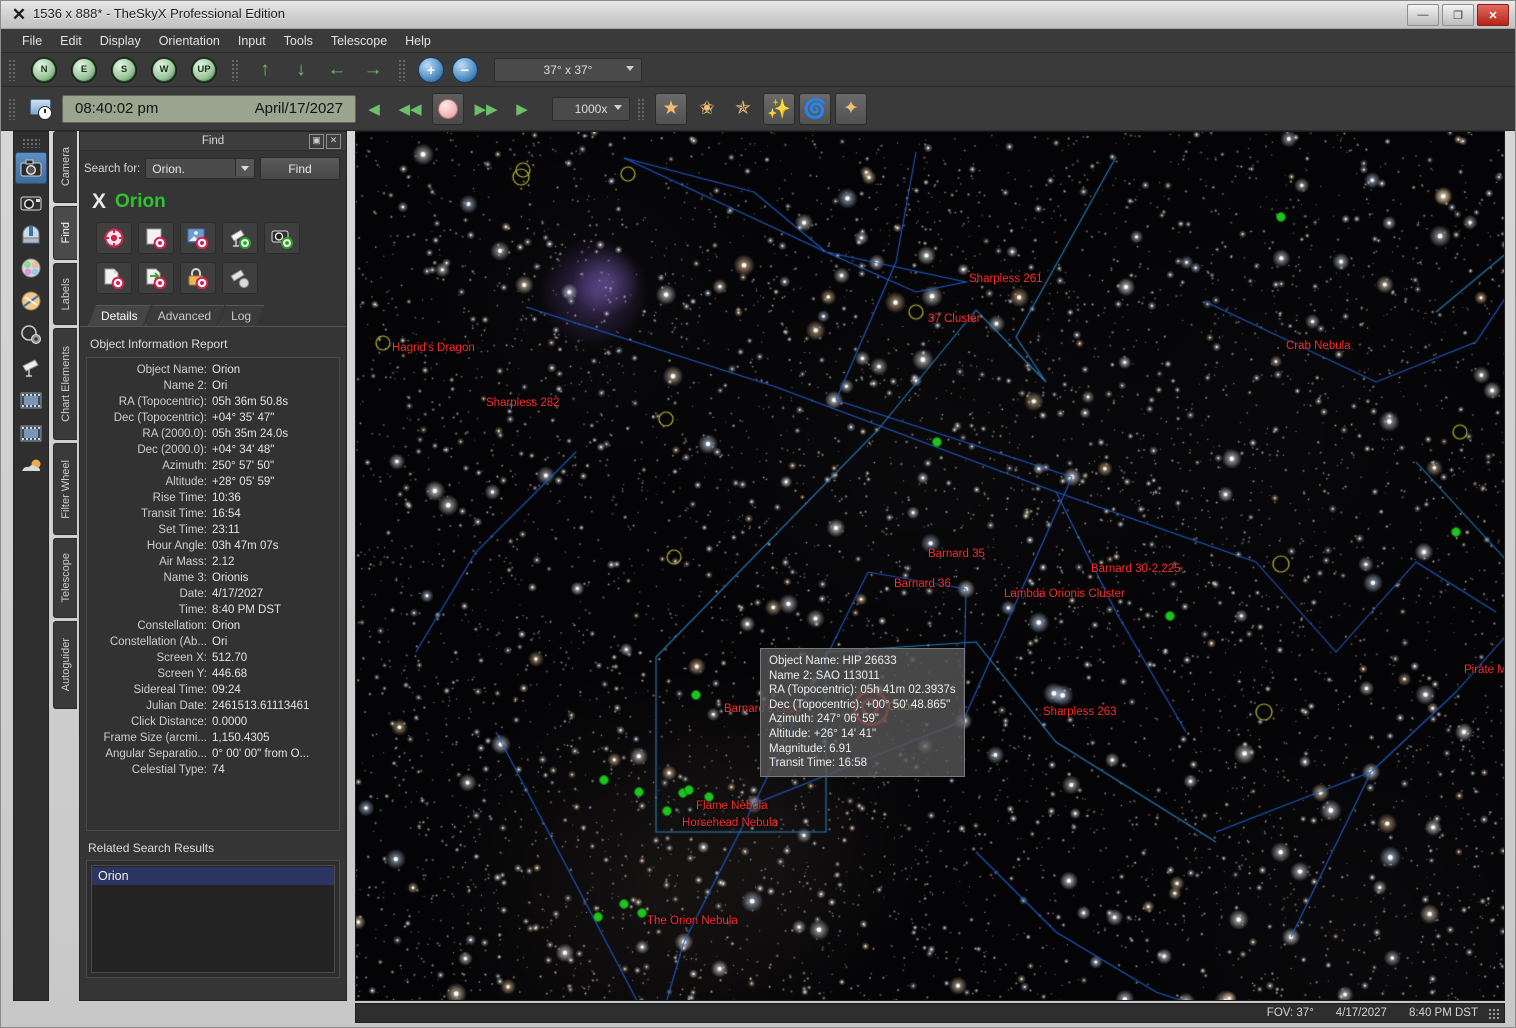 Image resolution: width=1516 pixels, height=1028 pixels. Describe the element at coordinates (337, 70) in the screenshot. I see `pan-left-icon: ←` at that location.